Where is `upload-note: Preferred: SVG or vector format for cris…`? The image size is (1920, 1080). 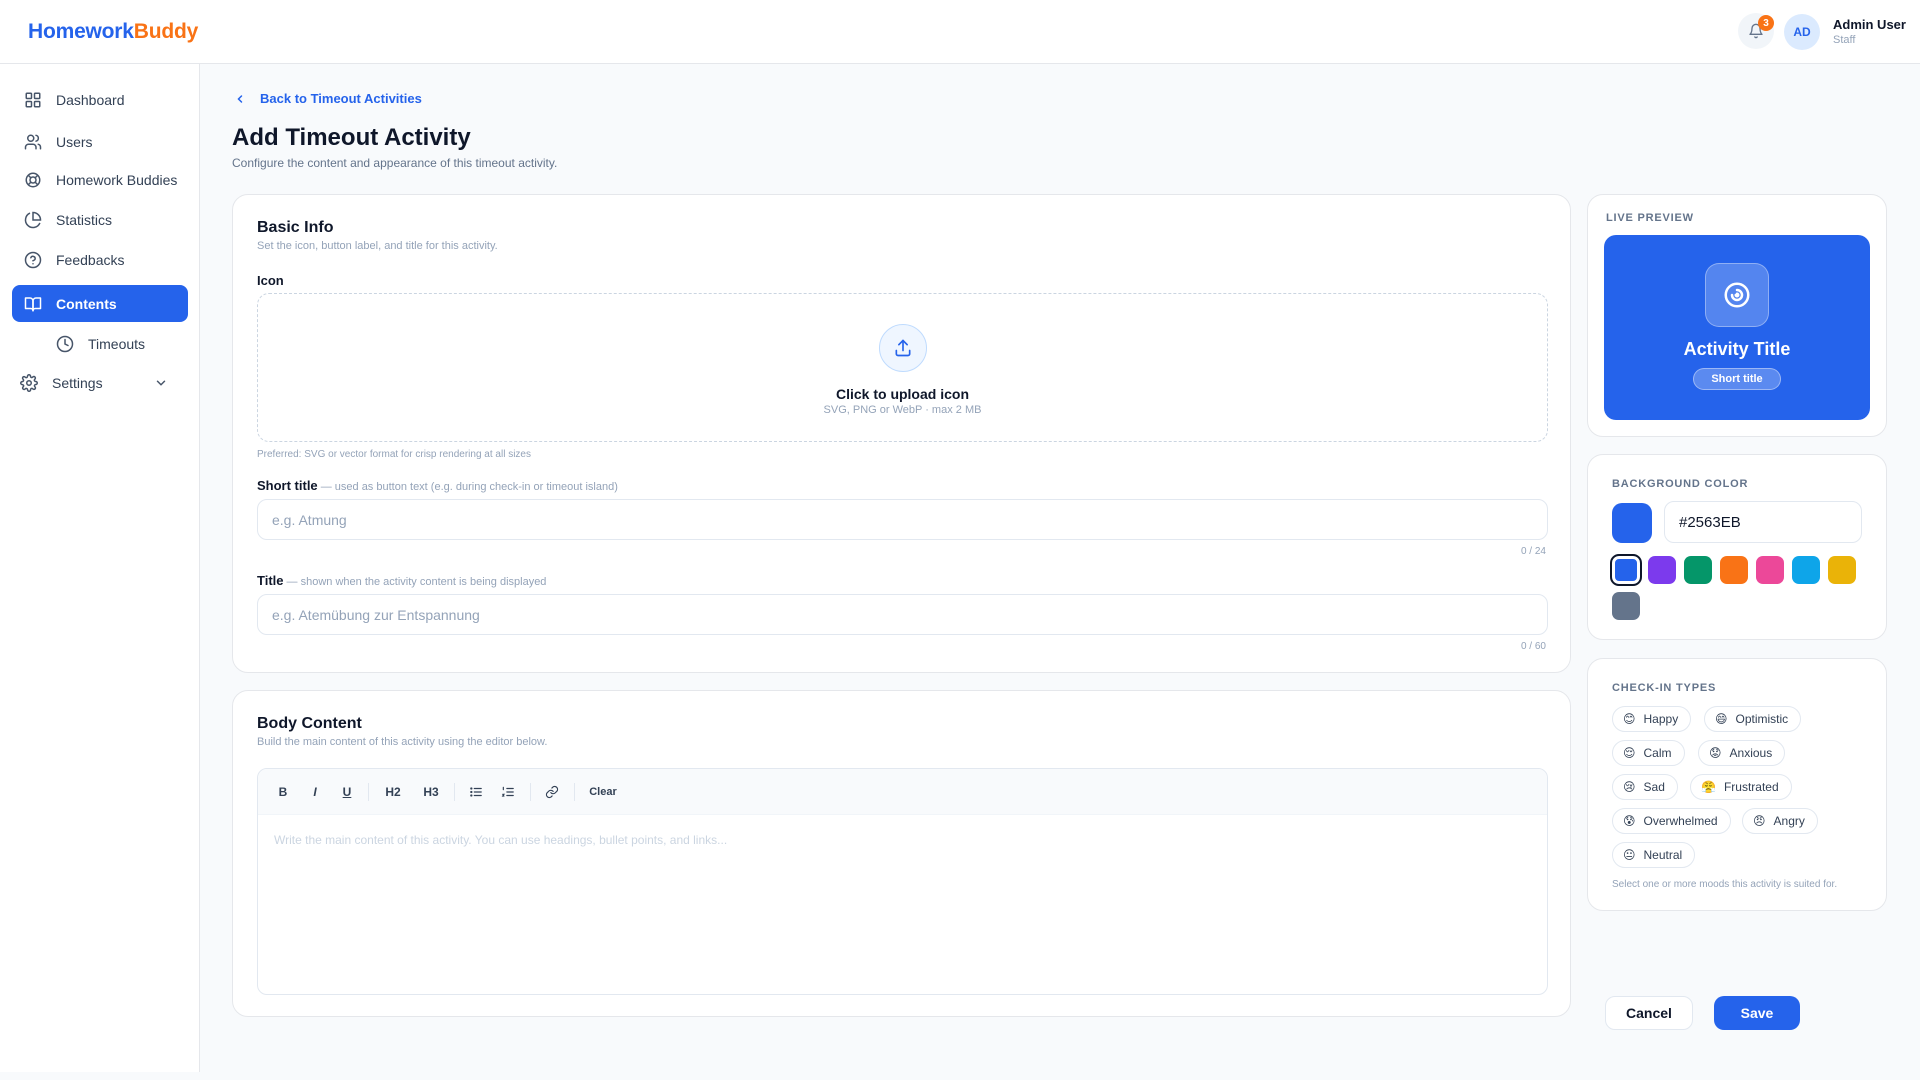 upload-note: Preferred: SVG or vector format for cris… is located at coordinates (394, 454).